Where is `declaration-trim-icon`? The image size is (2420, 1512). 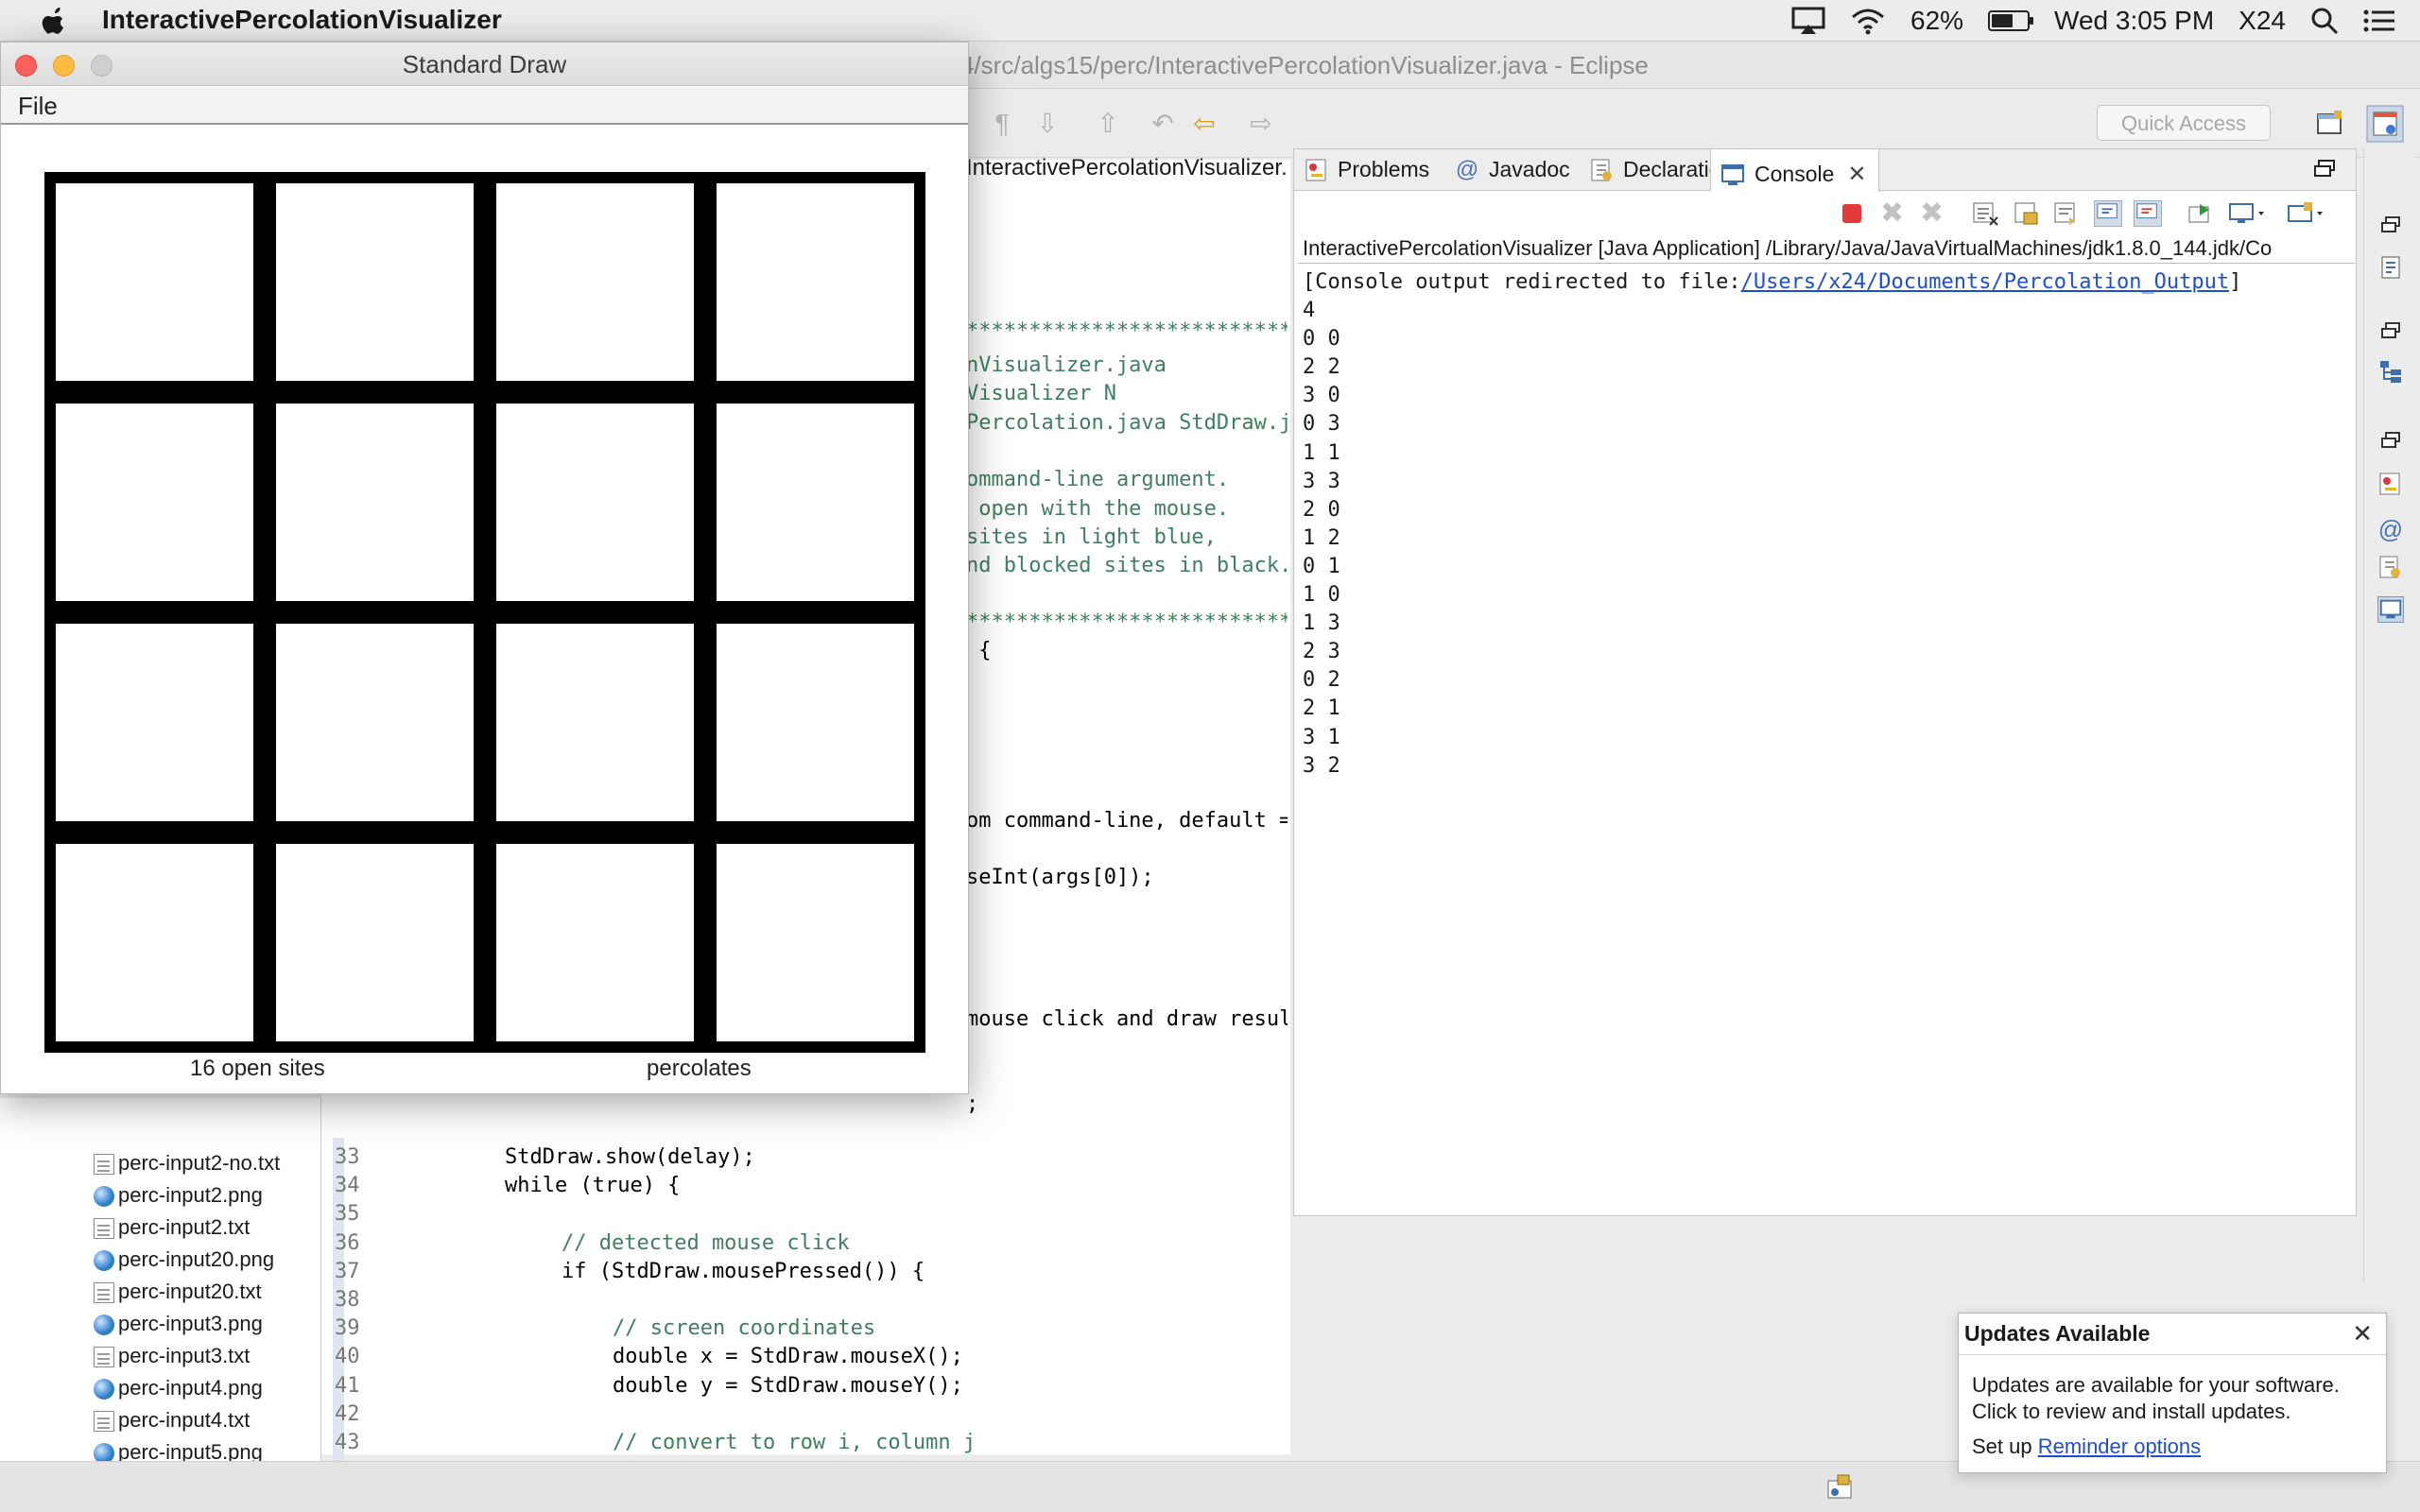
declaration-trim-icon is located at coordinates (2390, 568).